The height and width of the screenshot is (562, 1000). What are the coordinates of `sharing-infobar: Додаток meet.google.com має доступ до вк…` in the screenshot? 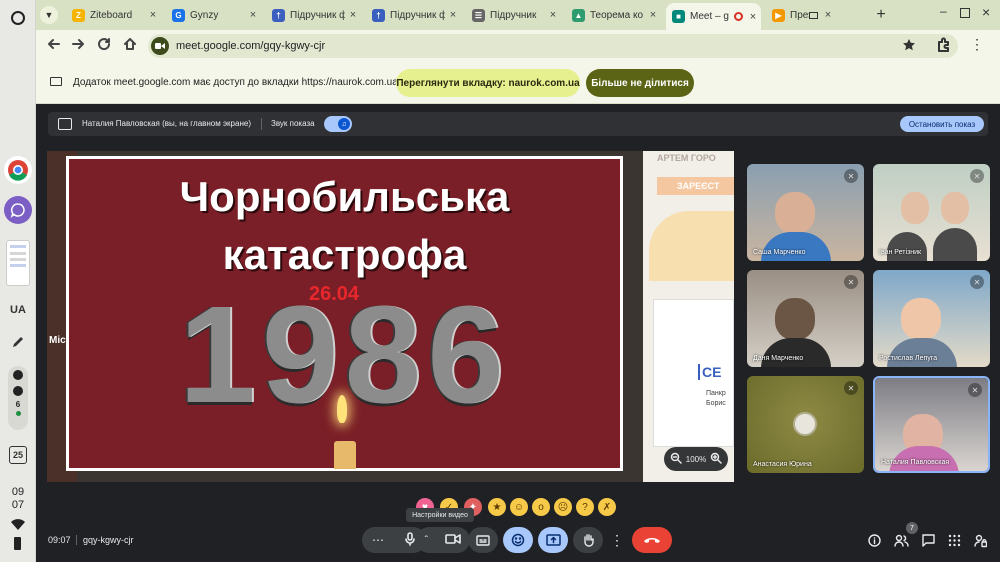 It's located at (518, 83).